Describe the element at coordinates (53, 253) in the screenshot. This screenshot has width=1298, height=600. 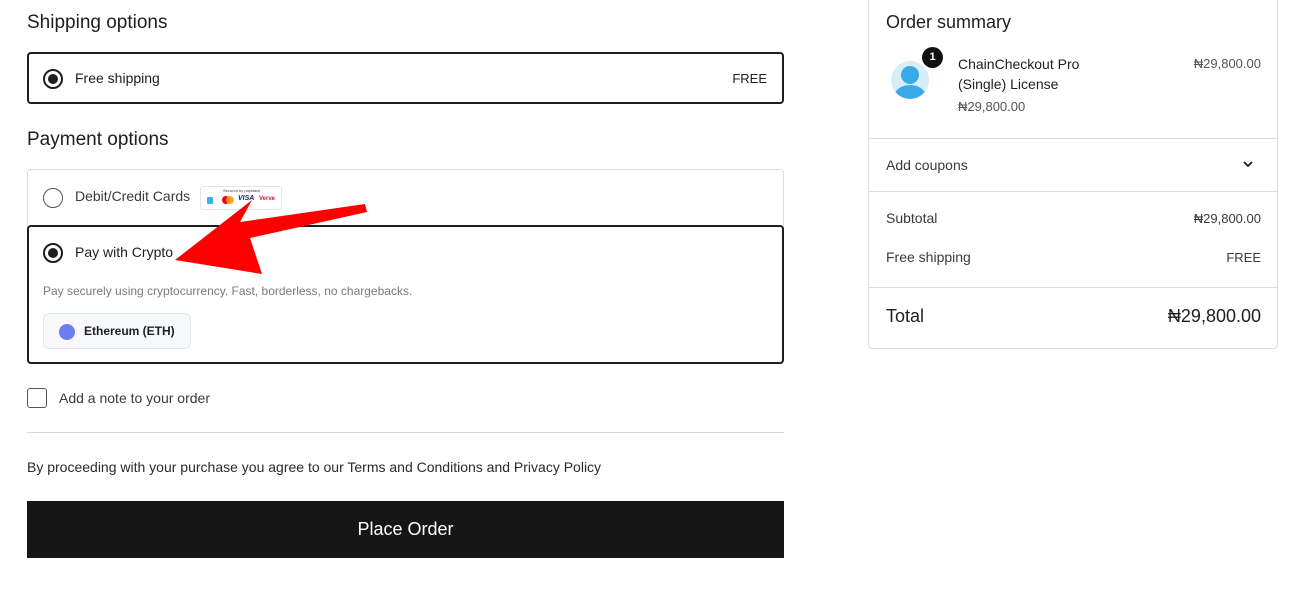
I see `payment-radio-crypto` at that location.